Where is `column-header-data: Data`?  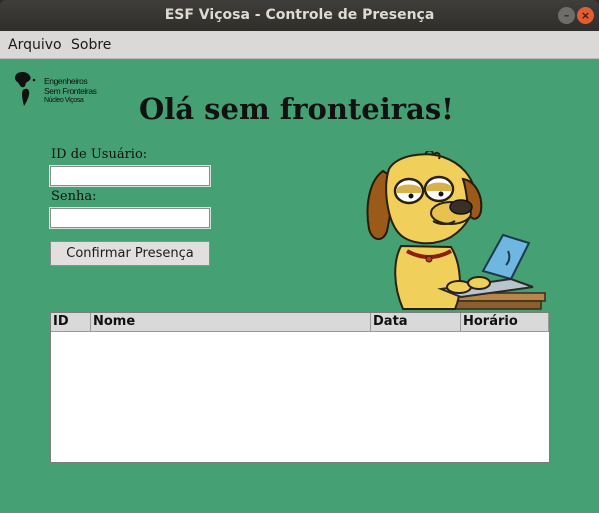
column-header-data: Data is located at coordinates (416, 322).